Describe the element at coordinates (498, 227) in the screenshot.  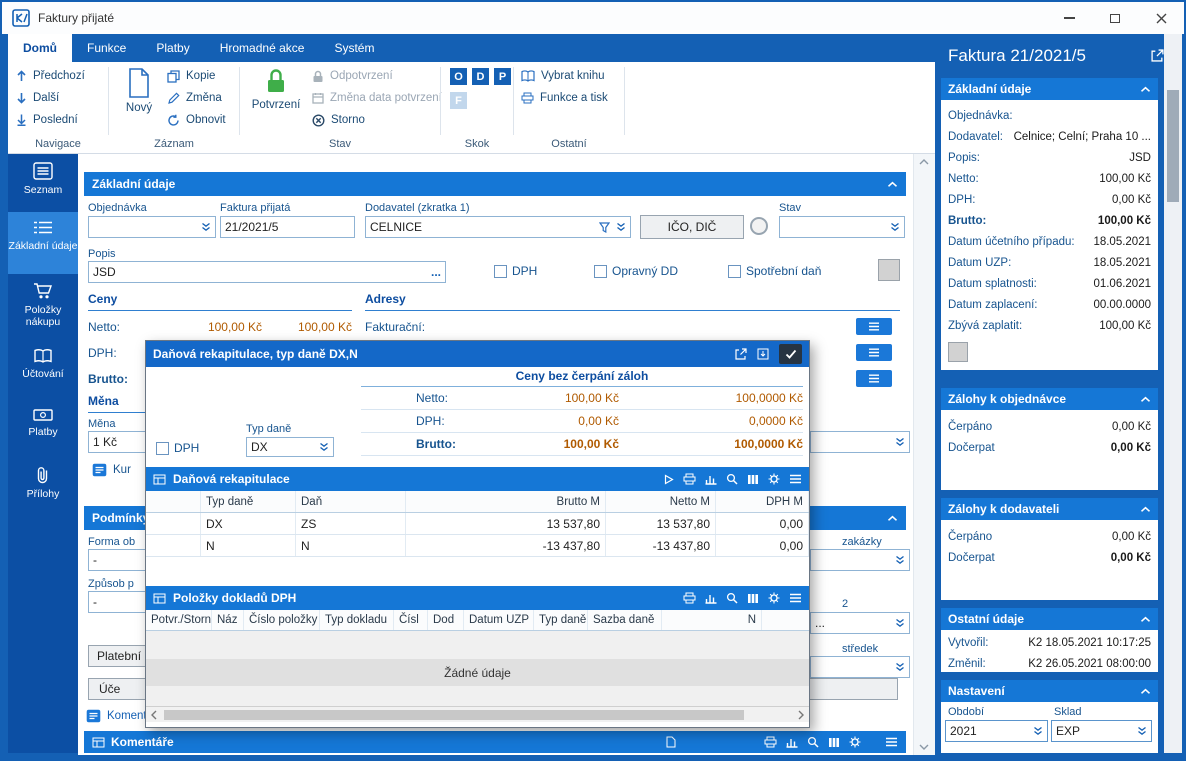
I see `dodavatel-combo: CELNICE` at that location.